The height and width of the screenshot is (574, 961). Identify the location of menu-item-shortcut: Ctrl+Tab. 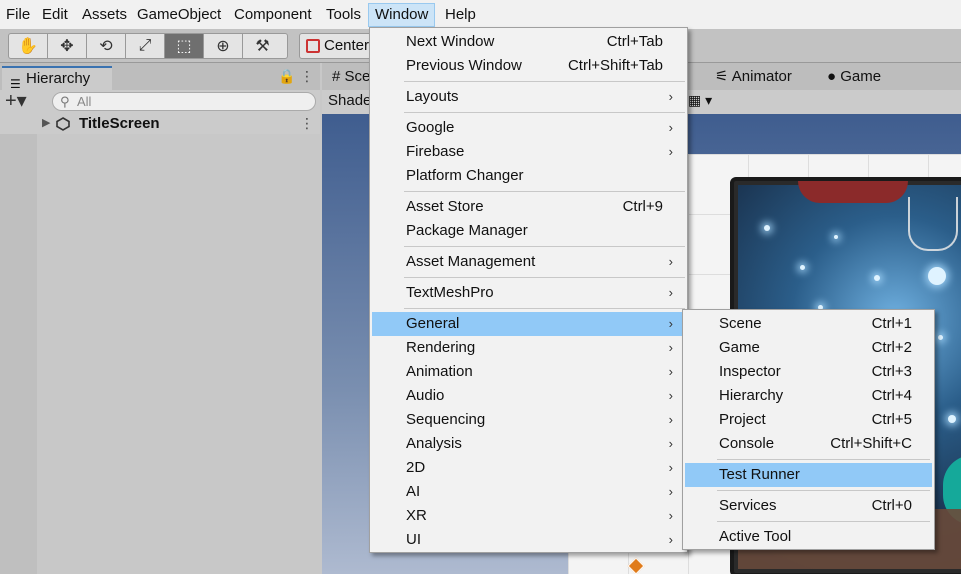
(634, 41).